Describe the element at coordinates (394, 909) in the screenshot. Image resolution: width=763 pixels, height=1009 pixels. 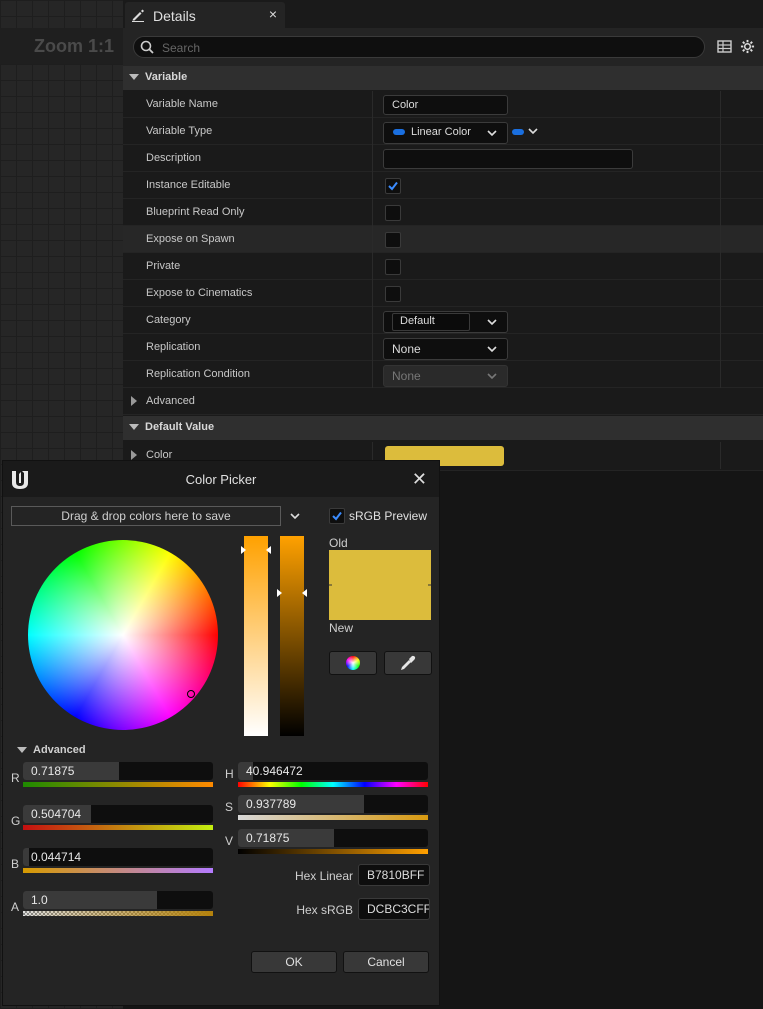
I see `hex-srgb-input: DCBC3CFF` at that location.